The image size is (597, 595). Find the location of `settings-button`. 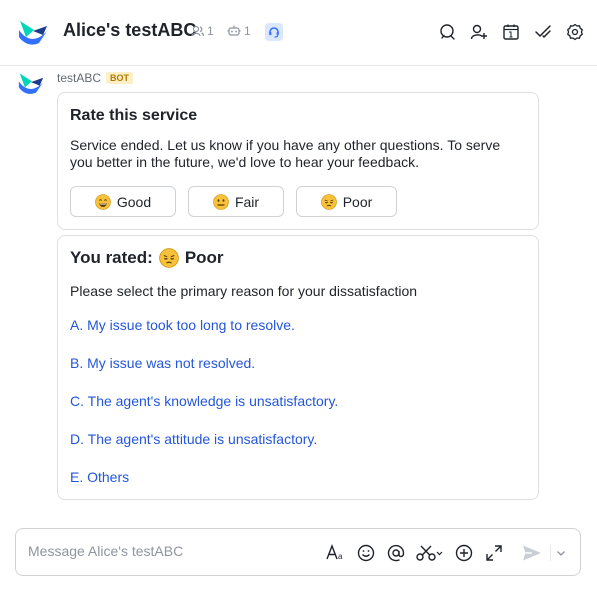

settings-button is located at coordinates (575, 32).